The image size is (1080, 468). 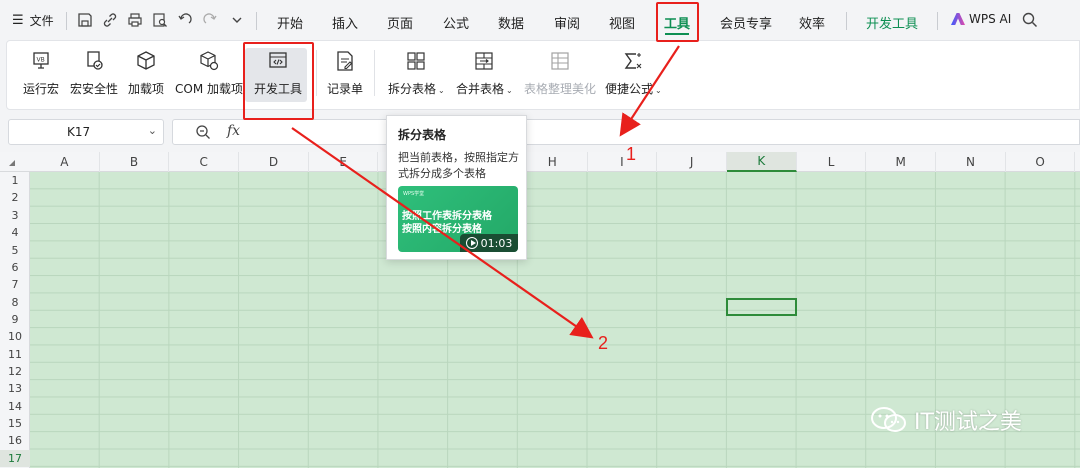 What do you see at coordinates (15, 232) in the screenshot?
I see `row-header-4: 4` at bounding box center [15, 232].